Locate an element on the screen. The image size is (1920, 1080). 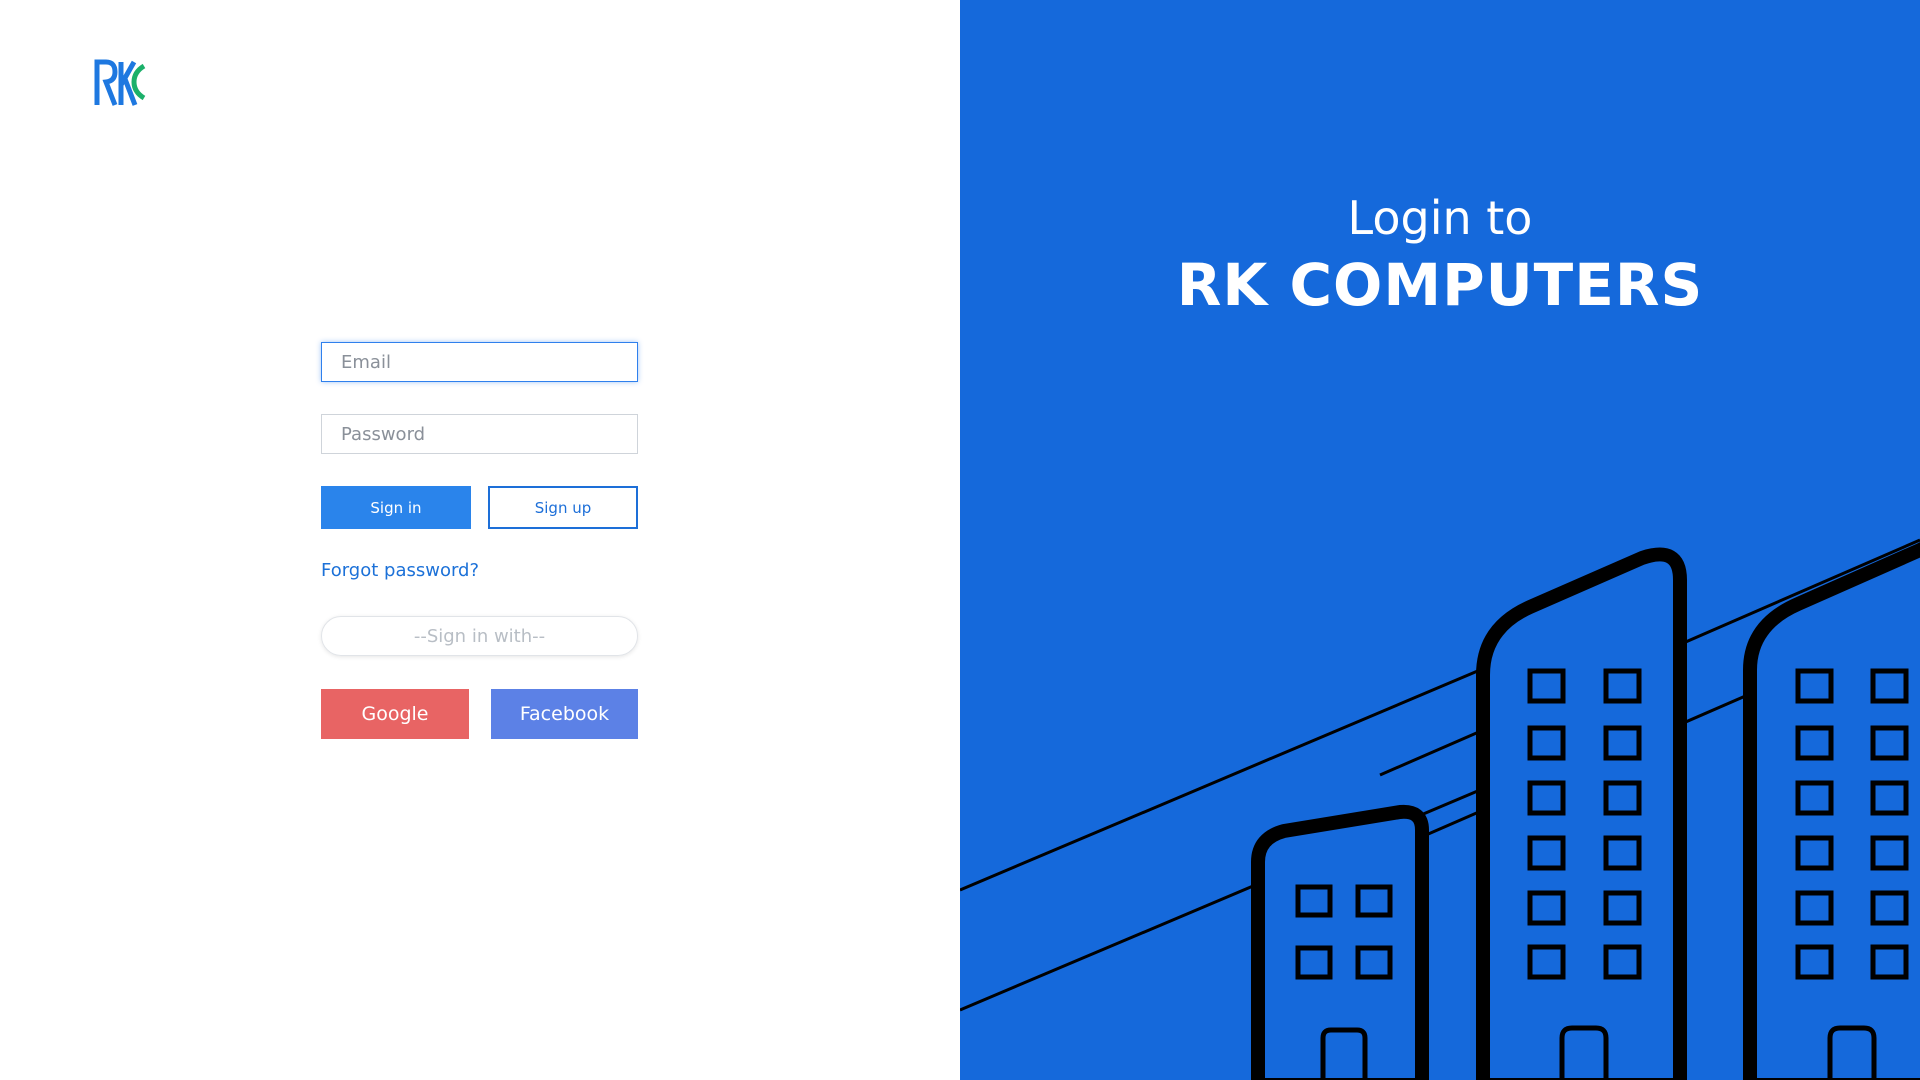
rkc-logo-icon is located at coordinates (120, 82).